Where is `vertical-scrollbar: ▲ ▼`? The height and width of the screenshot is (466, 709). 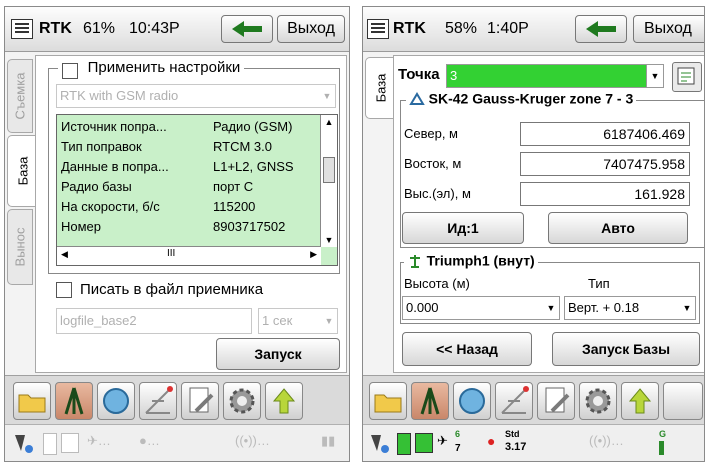
vertical-scrollbar: ▲ ▼ is located at coordinates (328, 181).